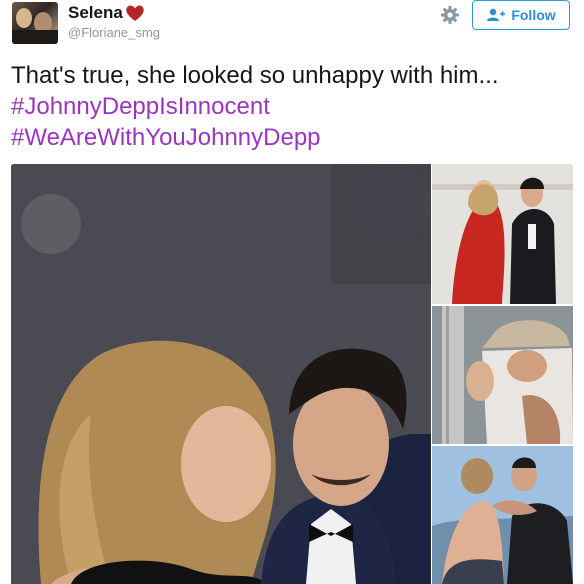  Describe the element at coordinates (450, 15) in the screenshot. I see `gear-icon` at that location.